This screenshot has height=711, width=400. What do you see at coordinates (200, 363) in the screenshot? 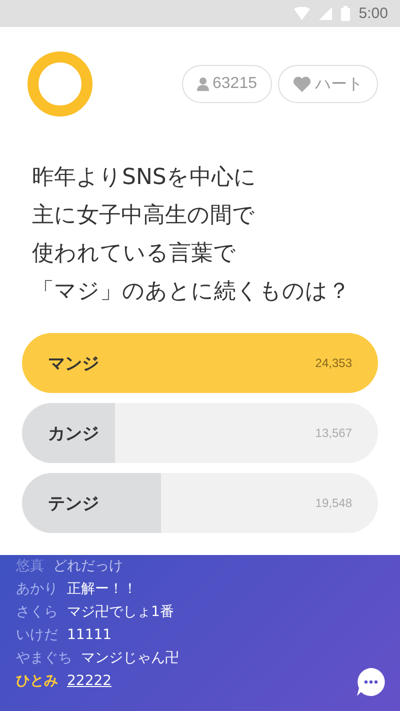
I see `answer-option: マンジ 24,353` at bounding box center [200, 363].